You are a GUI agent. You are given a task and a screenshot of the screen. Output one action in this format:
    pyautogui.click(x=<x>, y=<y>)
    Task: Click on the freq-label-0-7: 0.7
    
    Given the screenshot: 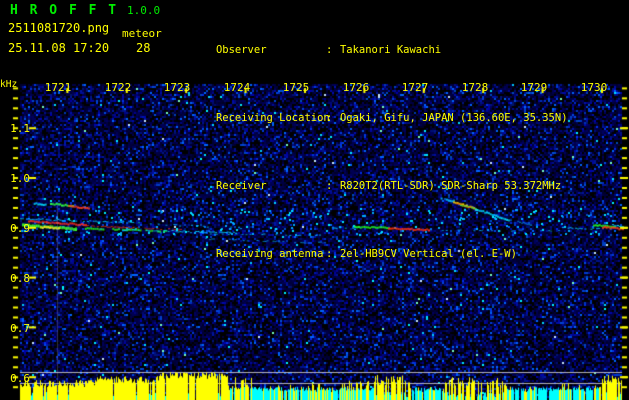 What is the action you would take?
    pyautogui.click(x=20, y=328)
    